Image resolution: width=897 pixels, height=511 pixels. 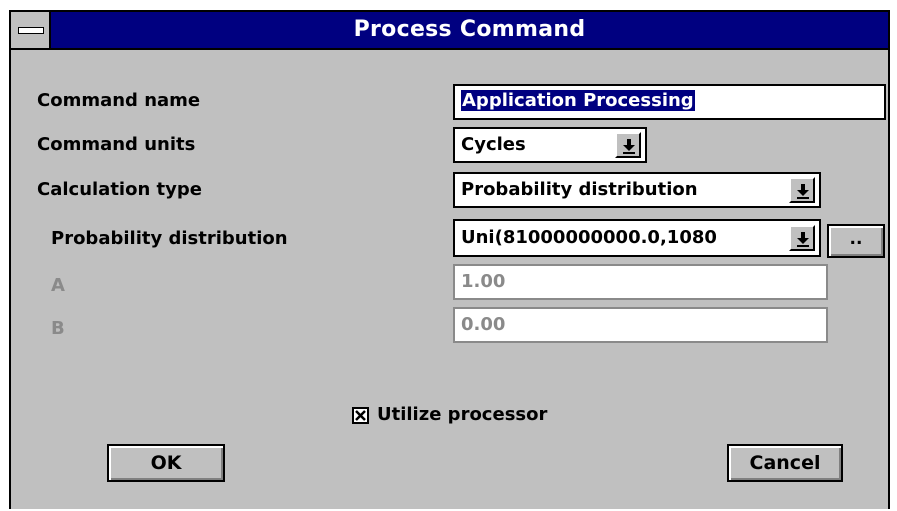 I want to click on command-units-select: Cycles, so click(x=550, y=145).